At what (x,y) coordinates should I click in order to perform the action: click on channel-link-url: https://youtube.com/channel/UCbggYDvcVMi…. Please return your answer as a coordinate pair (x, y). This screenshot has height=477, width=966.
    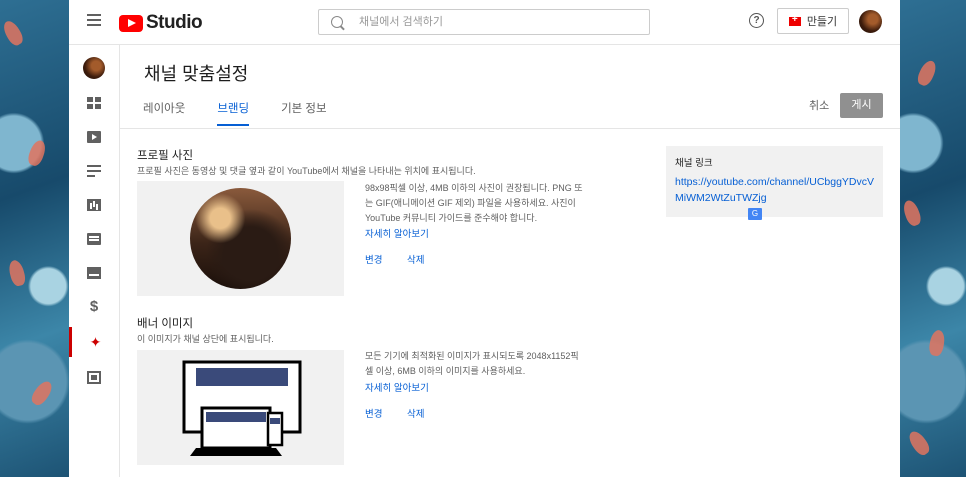
    Looking at the image, I should click on (777, 190).